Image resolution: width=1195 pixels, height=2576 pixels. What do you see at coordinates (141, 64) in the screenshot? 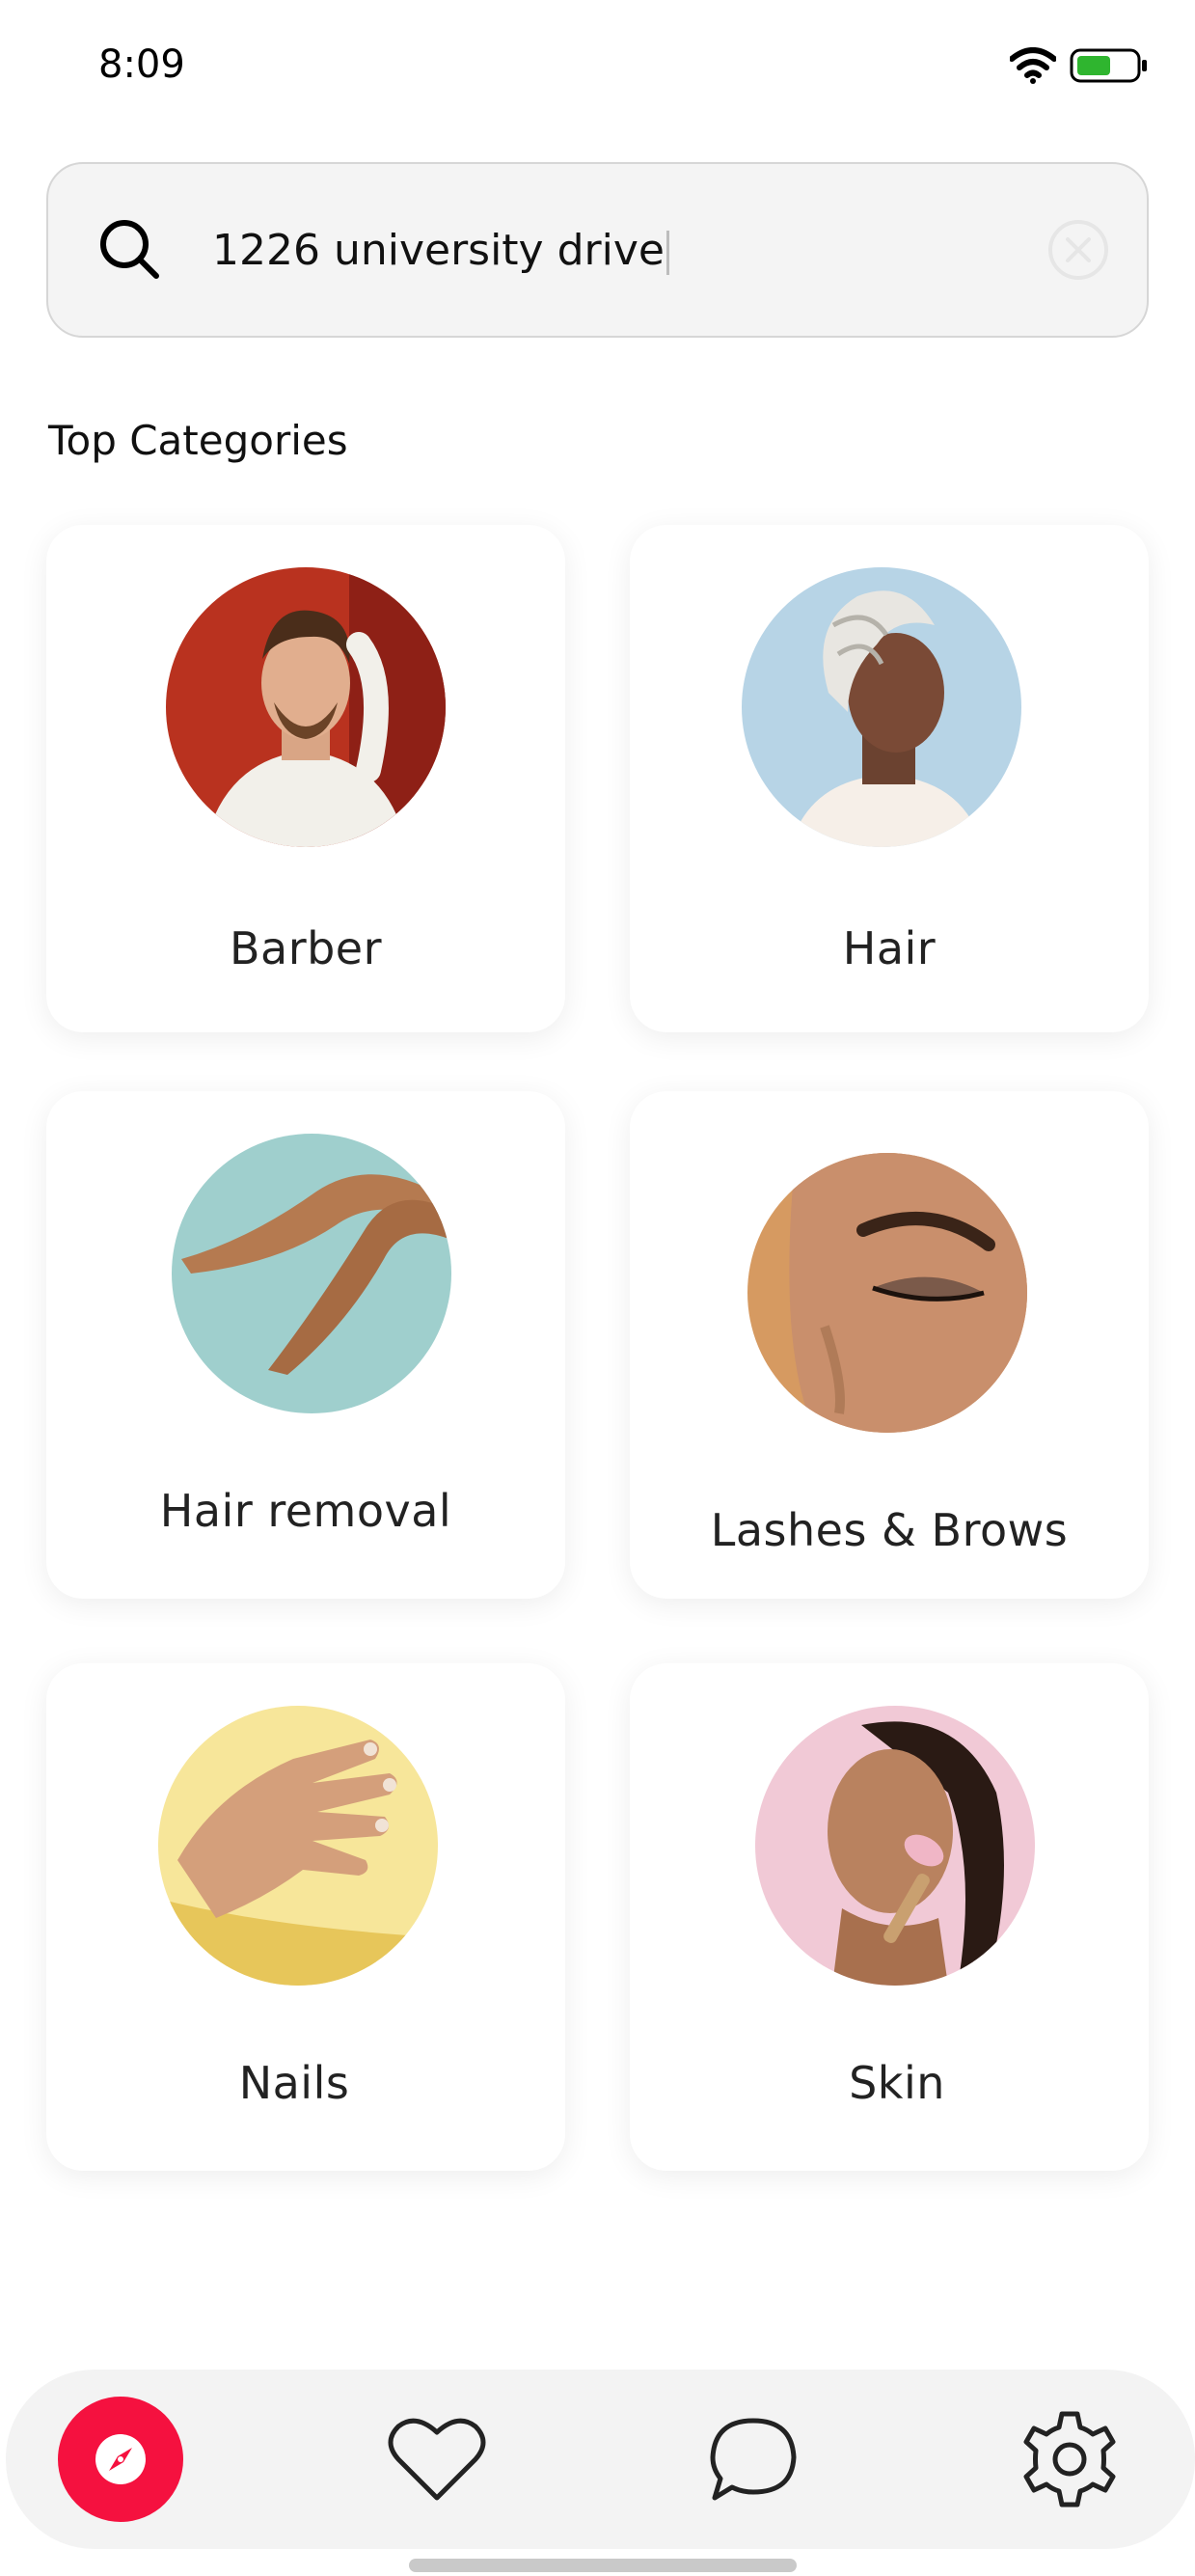
I see `status-time: 8:09` at bounding box center [141, 64].